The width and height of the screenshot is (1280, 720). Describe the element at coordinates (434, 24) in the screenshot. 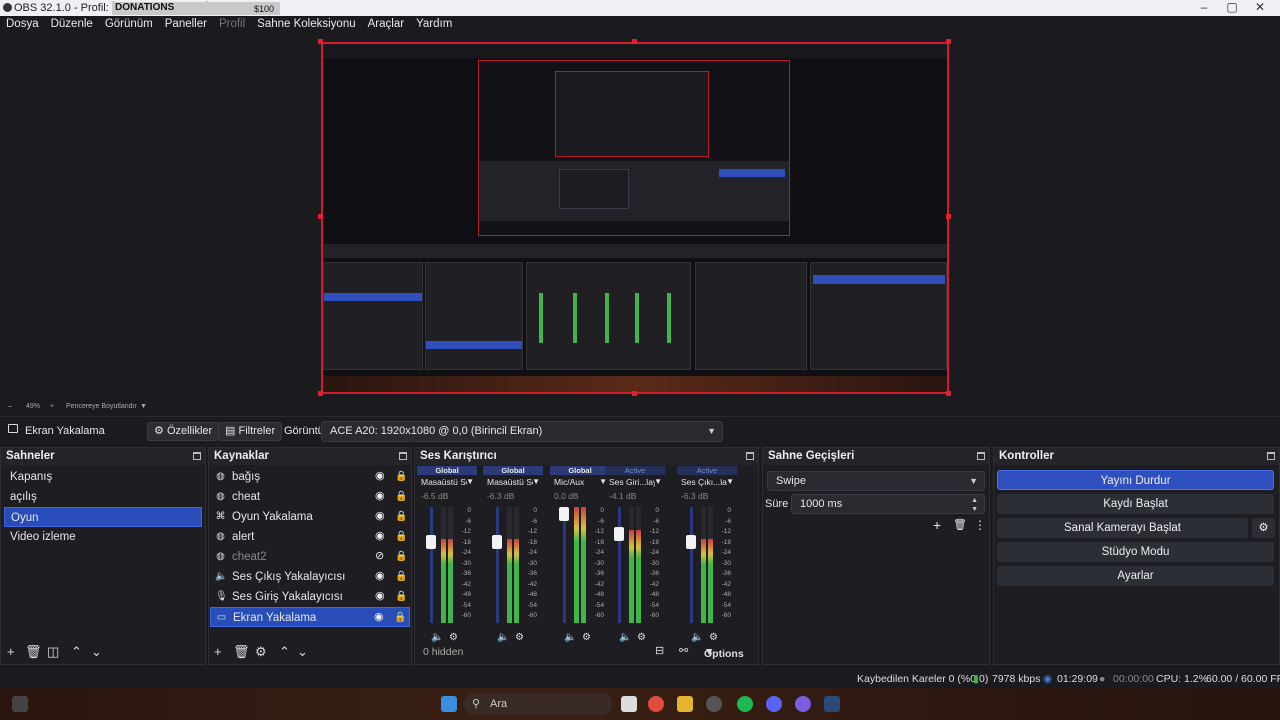

I see `menu-help: Yardım` at that location.